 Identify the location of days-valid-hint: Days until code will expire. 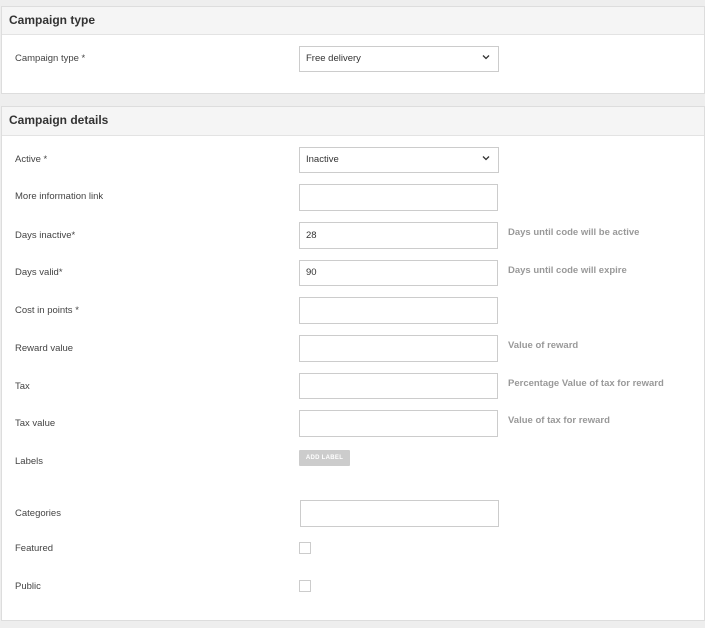
(567, 270).